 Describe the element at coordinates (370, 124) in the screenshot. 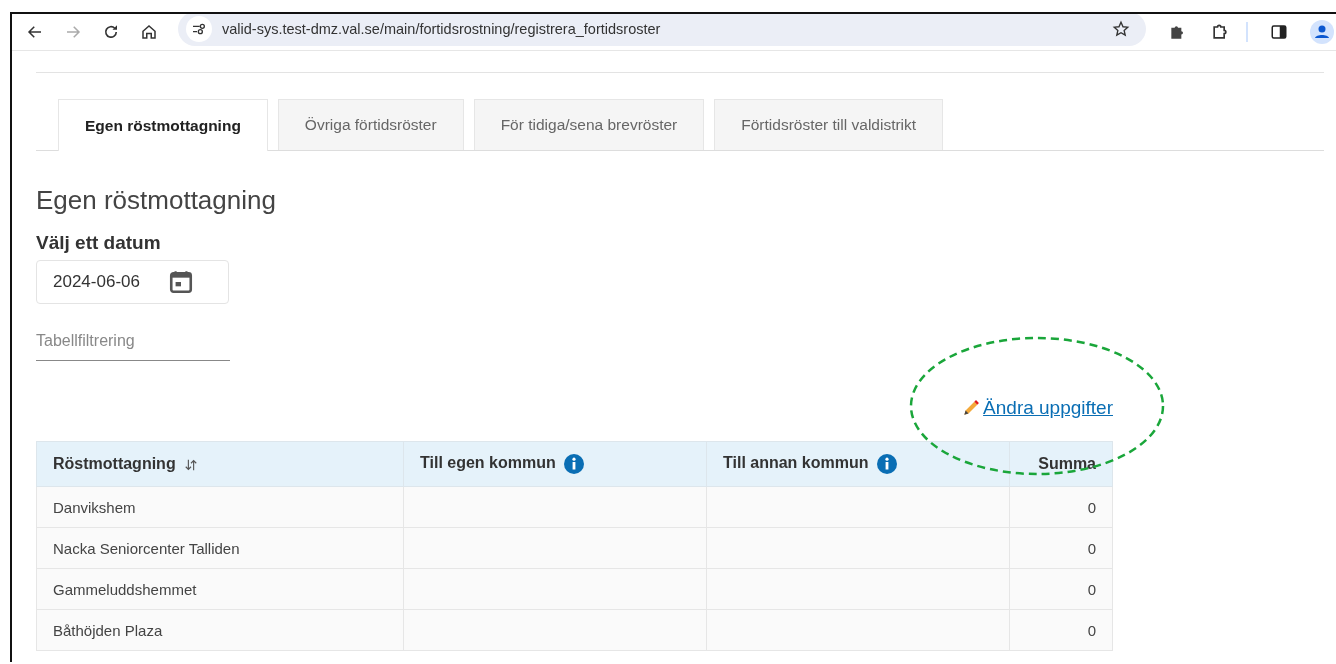

I see `tab: Övriga förtidsröster` at that location.